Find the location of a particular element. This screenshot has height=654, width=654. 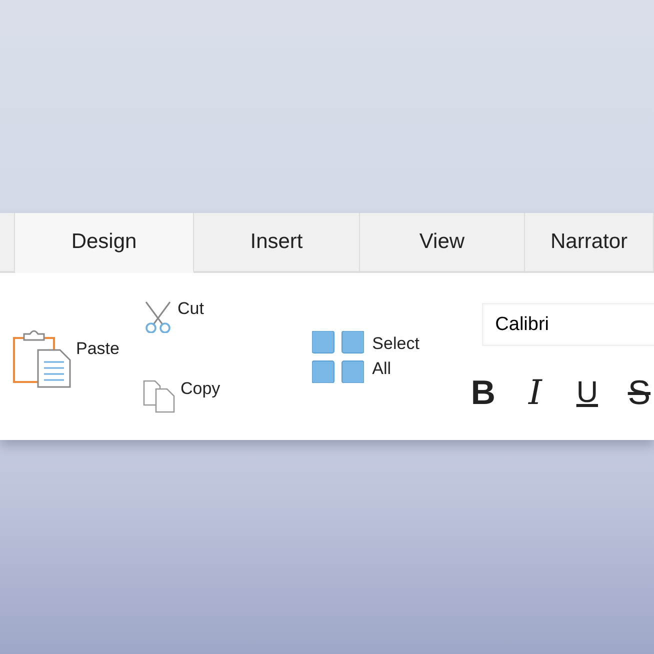

paste-button: Paste is located at coordinates (66, 357).